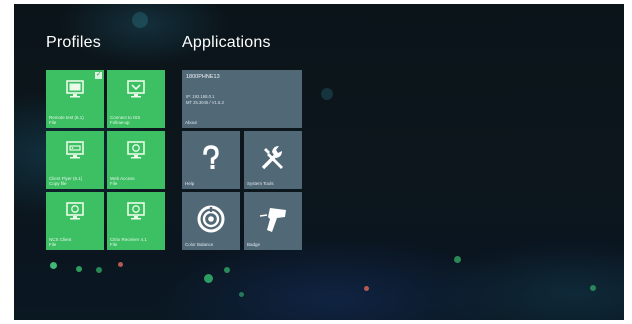  What do you see at coordinates (226, 42) in the screenshot?
I see `applications-title: Applications` at bounding box center [226, 42].